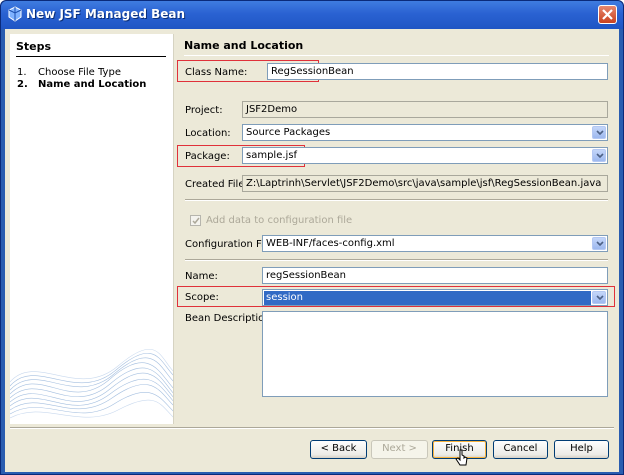 The height and width of the screenshot is (475, 624). I want to click on step-choose-file-type: 1. Choose File Type, so click(69, 72).